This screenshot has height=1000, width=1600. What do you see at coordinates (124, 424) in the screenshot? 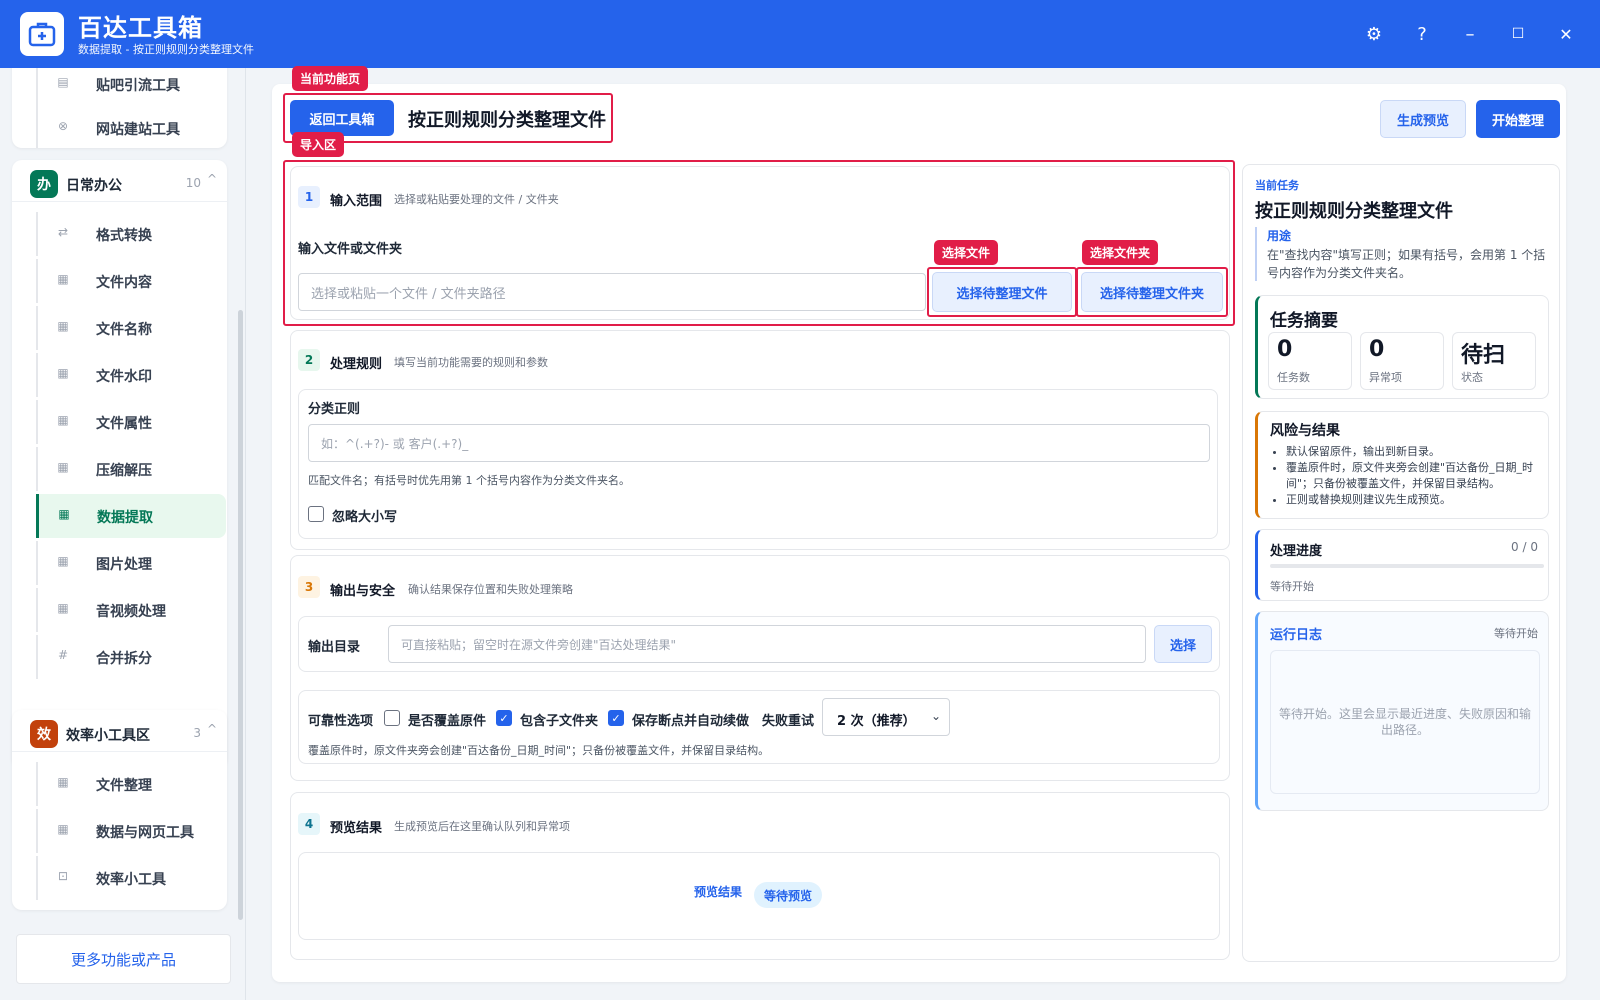
I see `sidebar-item-label: 文件属性` at bounding box center [124, 424].